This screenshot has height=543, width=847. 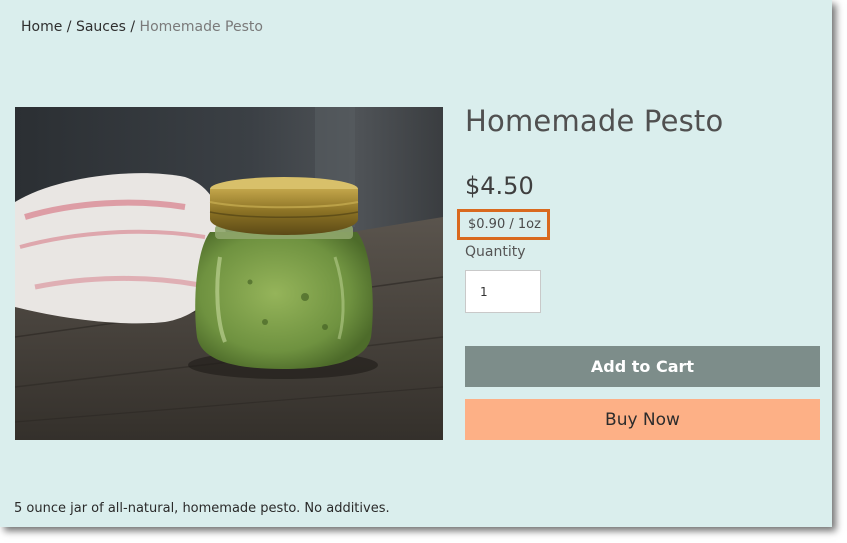 What do you see at coordinates (495, 252) in the screenshot?
I see `quantity-label: Quantity` at bounding box center [495, 252].